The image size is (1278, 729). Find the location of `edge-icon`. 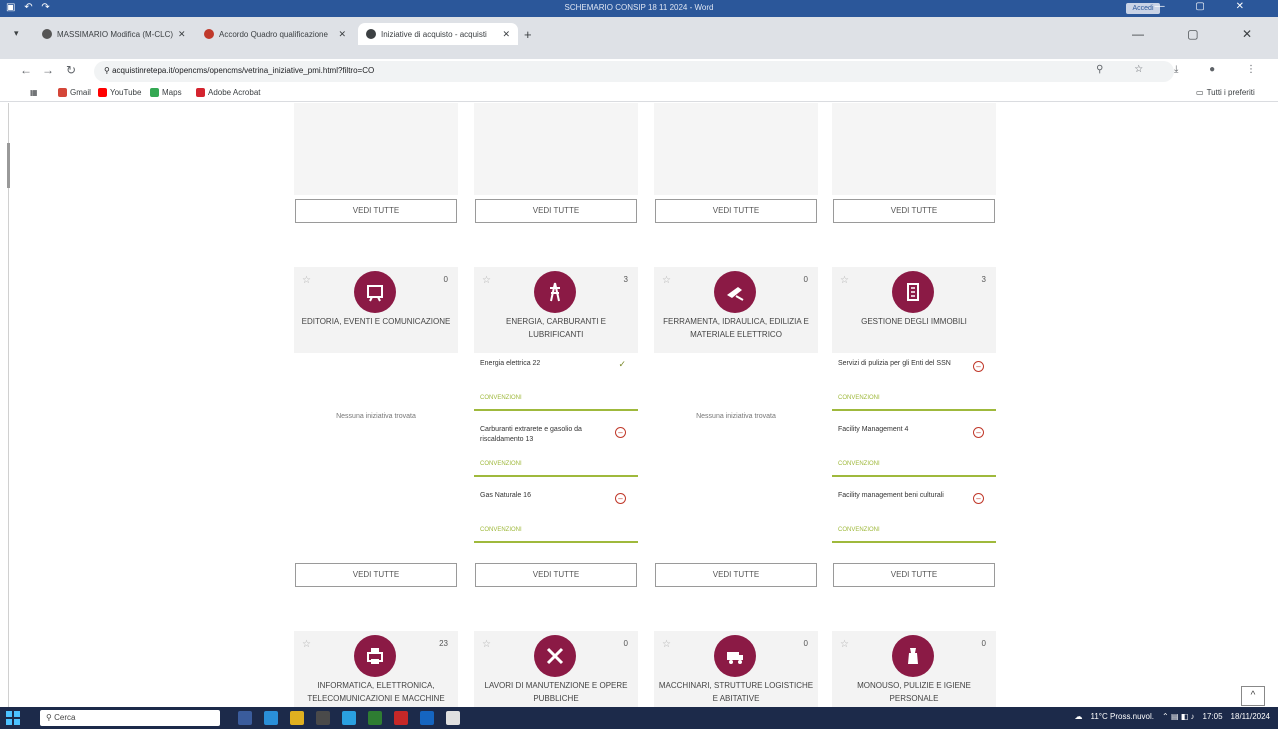

edge-icon is located at coordinates (271, 718).